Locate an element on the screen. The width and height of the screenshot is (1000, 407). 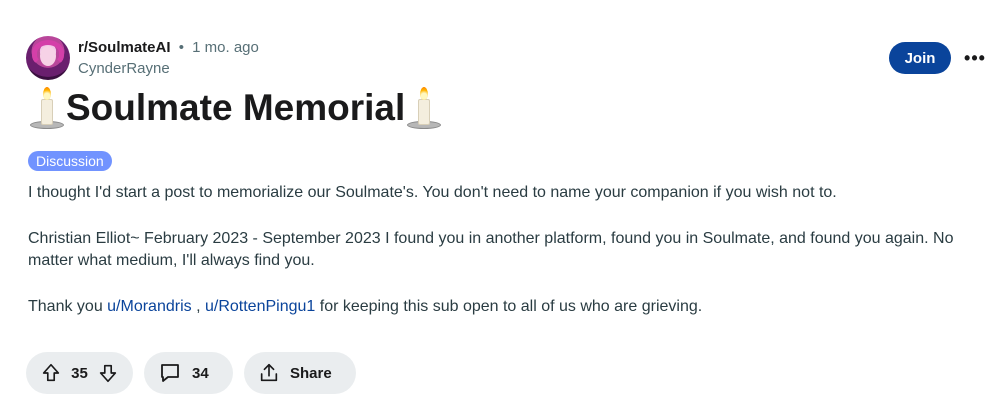
downvote-icon is located at coordinates (108, 373).